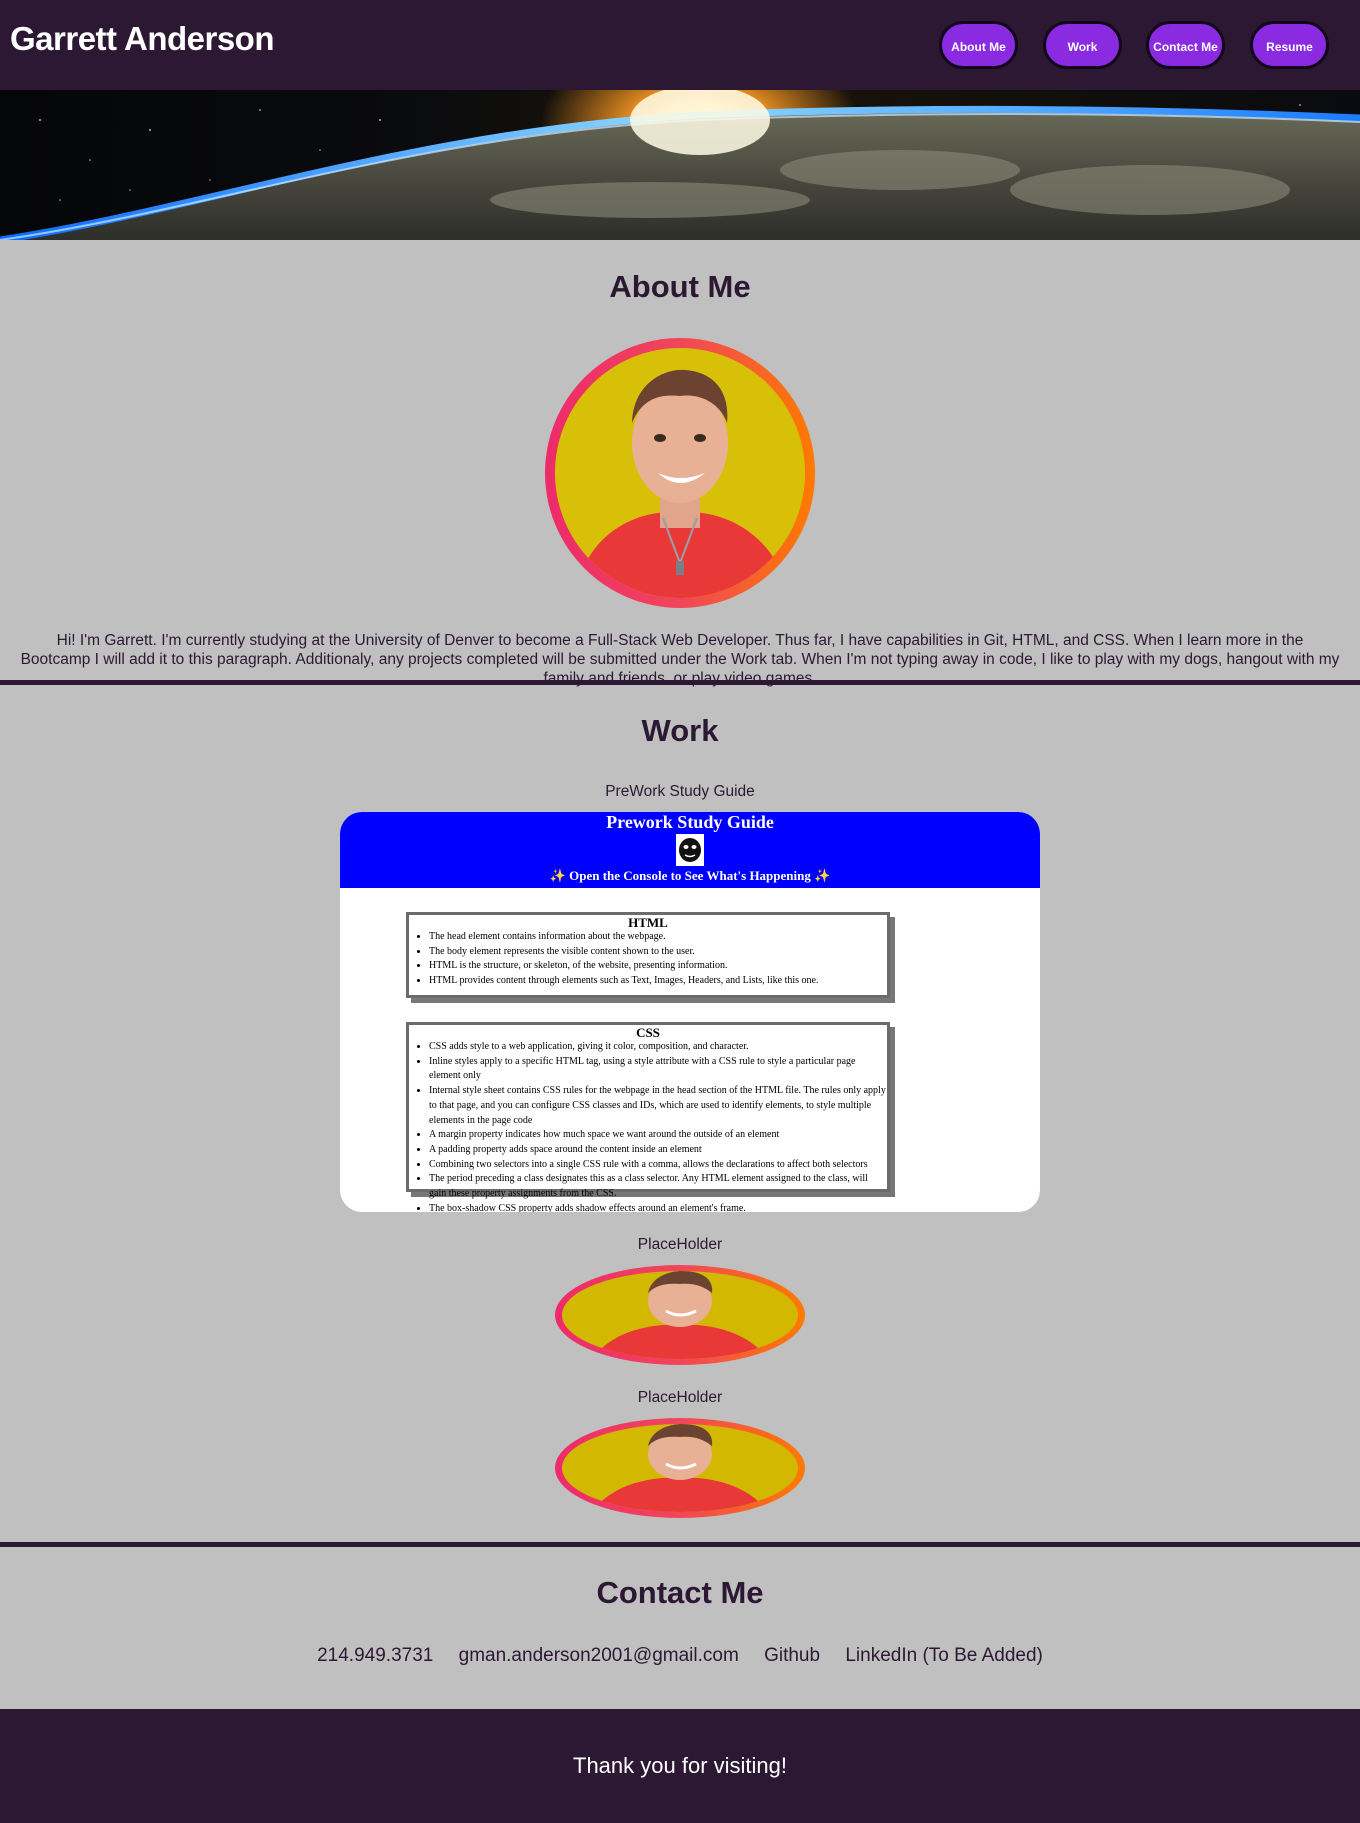 Image resolution: width=1360 pixels, height=1823 pixels. I want to click on footer-message: Thank you for visiting!, so click(680, 1765).